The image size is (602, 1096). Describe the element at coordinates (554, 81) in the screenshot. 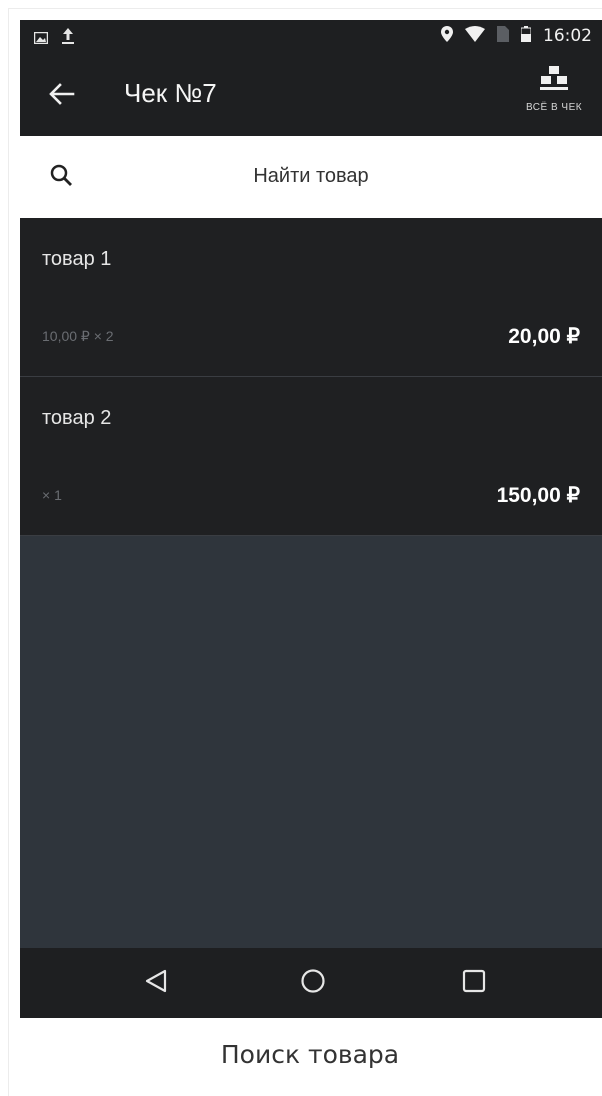

I see `stack-icon` at that location.